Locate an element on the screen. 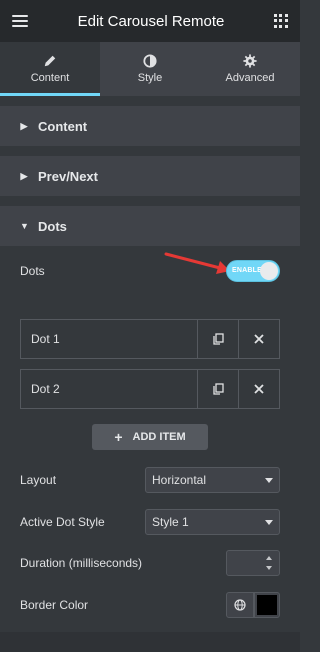 This screenshot has width=320, height=652. repeater-item-dot-1: Dot 1 is located at coordinates (150, 339).